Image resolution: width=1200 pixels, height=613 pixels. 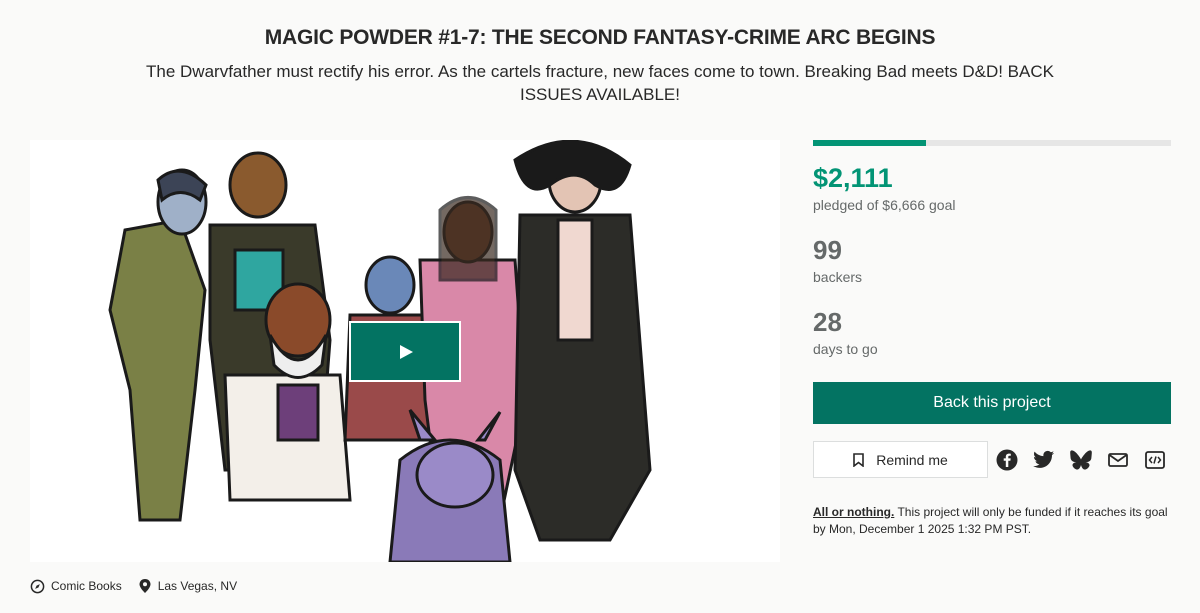 What do you see at coordinates (912, 459) in the screenshot?
I see `remind-me-label: Remind me` at bounding box center [912, 459].